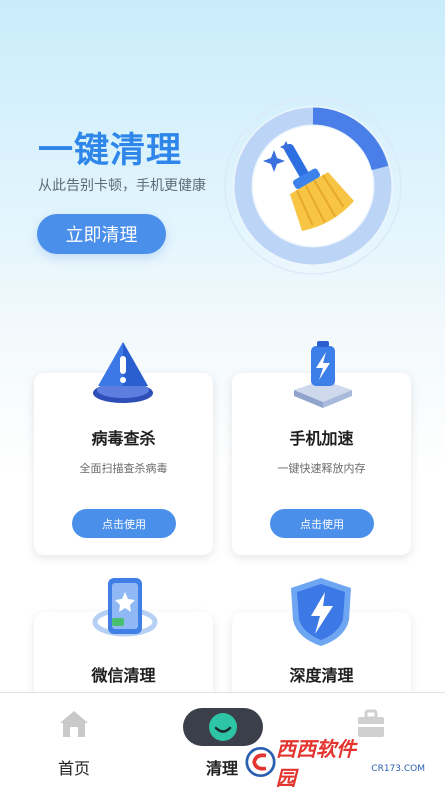  Describe the element at coordinates (123, 468) in the screenshot. I see `card-desc: 全面扫描查杀病毒` at that location.